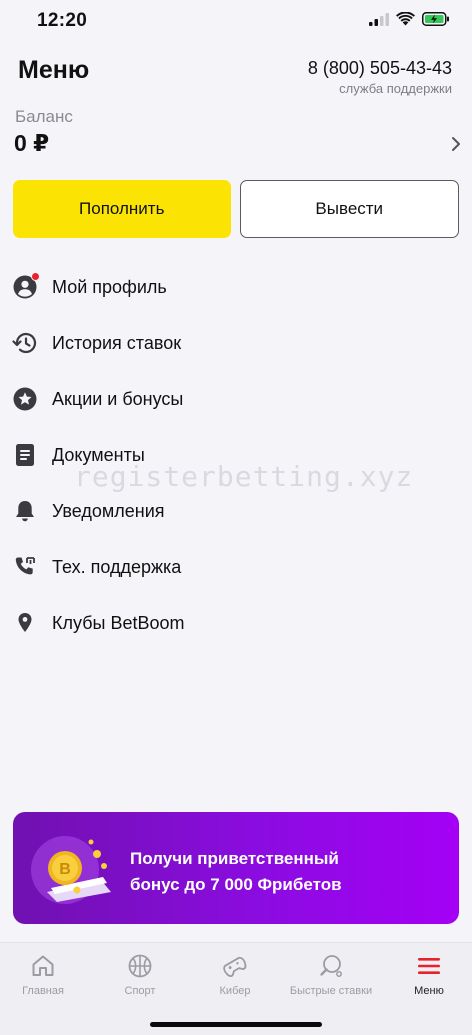 The width and height of the screenshot is (472, 1035). Describe the element at coordinates (26, 286) in the screenshot. I see `profile-icon` at that location.